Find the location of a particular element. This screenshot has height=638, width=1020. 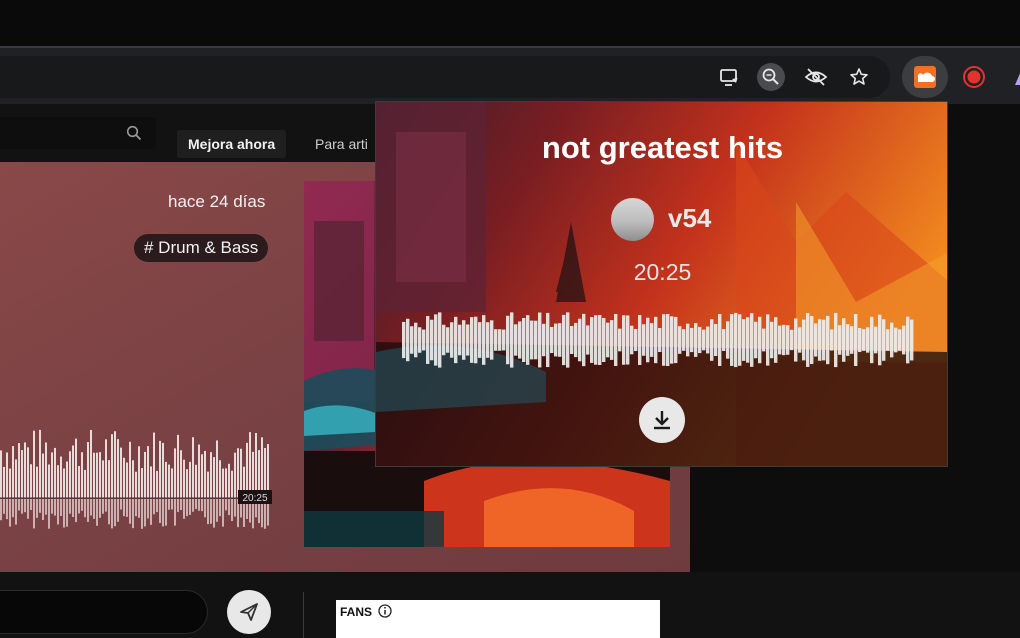

popup-waveform is located at coordinates (658, 340).